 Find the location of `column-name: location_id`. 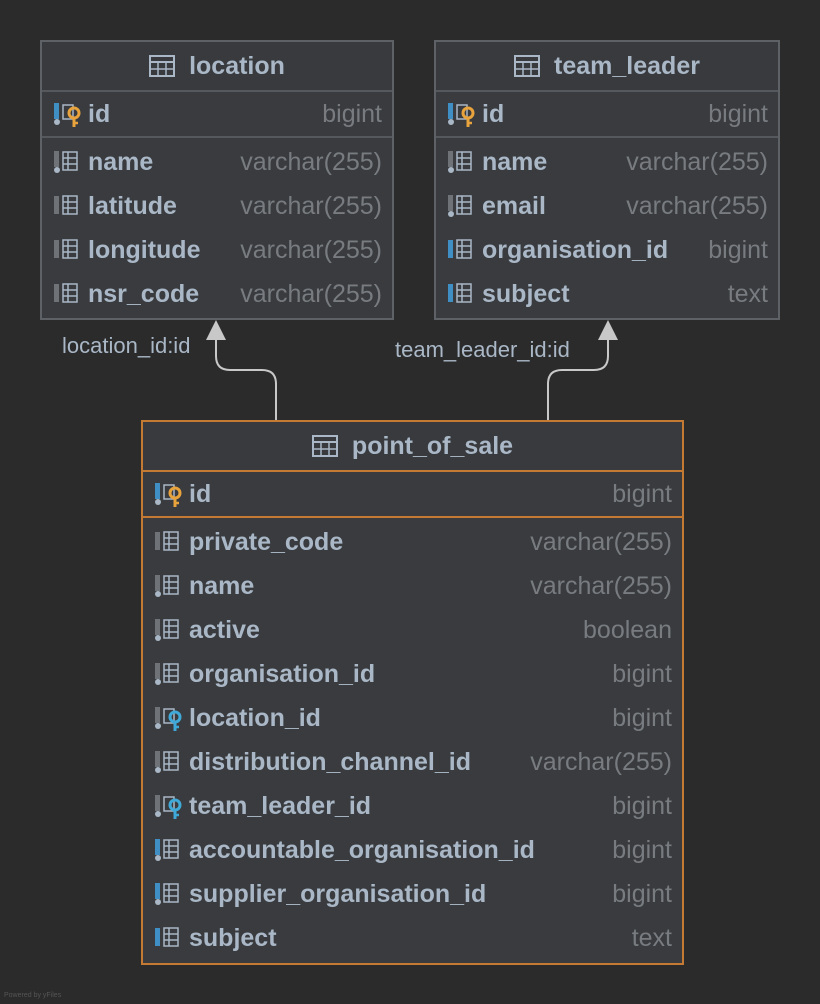

column-name: location_id is located at coordinates (255, 717).